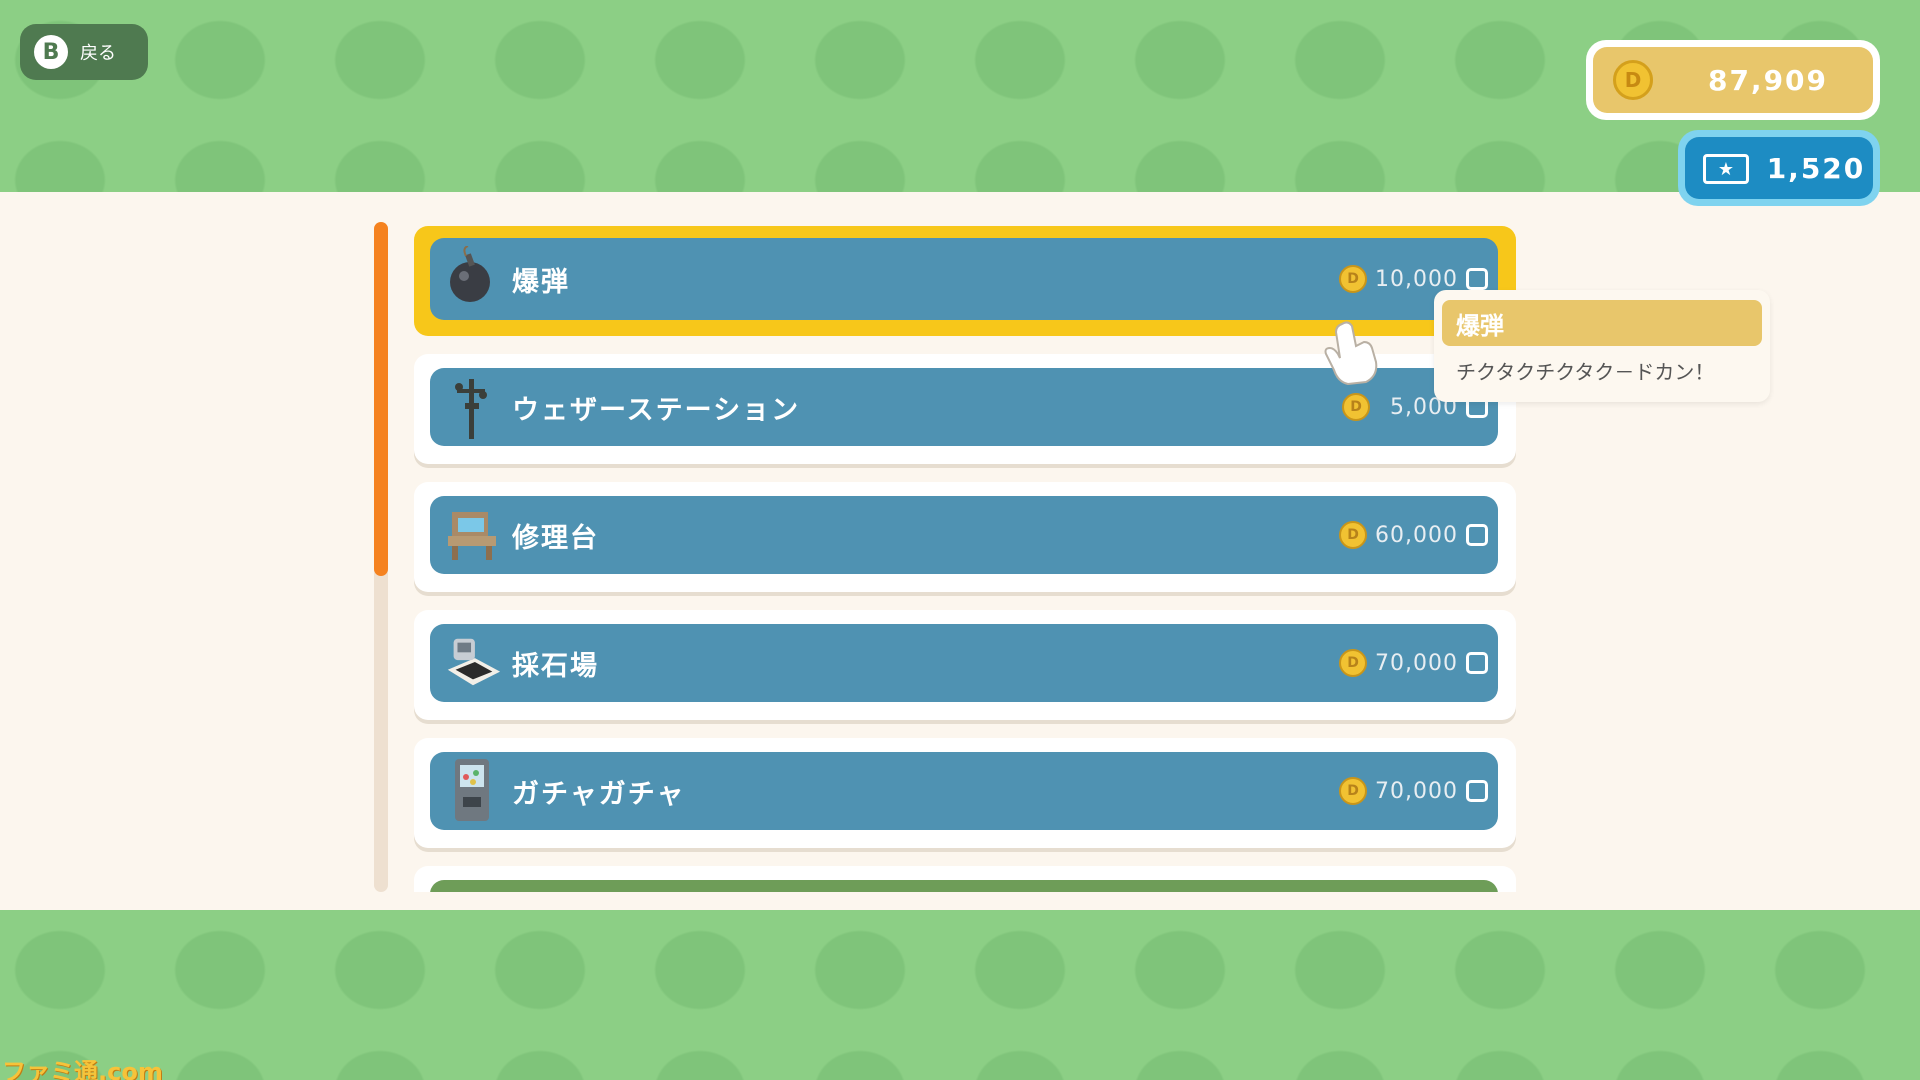 The width and height of the screenshot is (1920, 1080). I want to click on item-name: 修理台, so click(555, 538).